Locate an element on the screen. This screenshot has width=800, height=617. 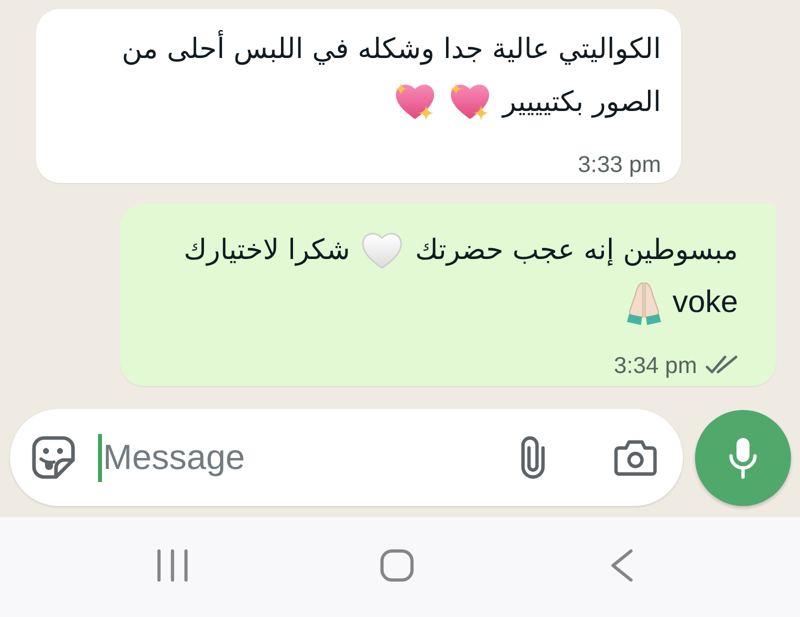
chevron-left-icon is located at coordinates (622, 565).